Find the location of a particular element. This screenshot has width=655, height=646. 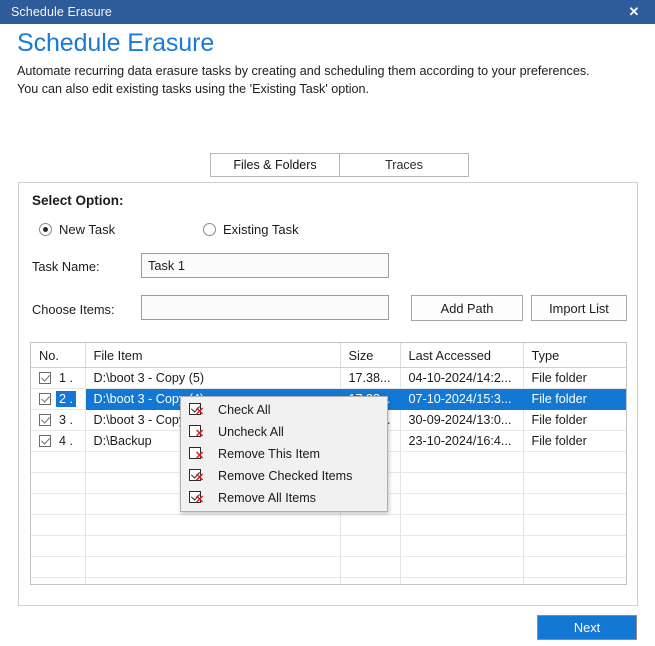

column-header-file-item: File Item is located at coordinates (213, 355).